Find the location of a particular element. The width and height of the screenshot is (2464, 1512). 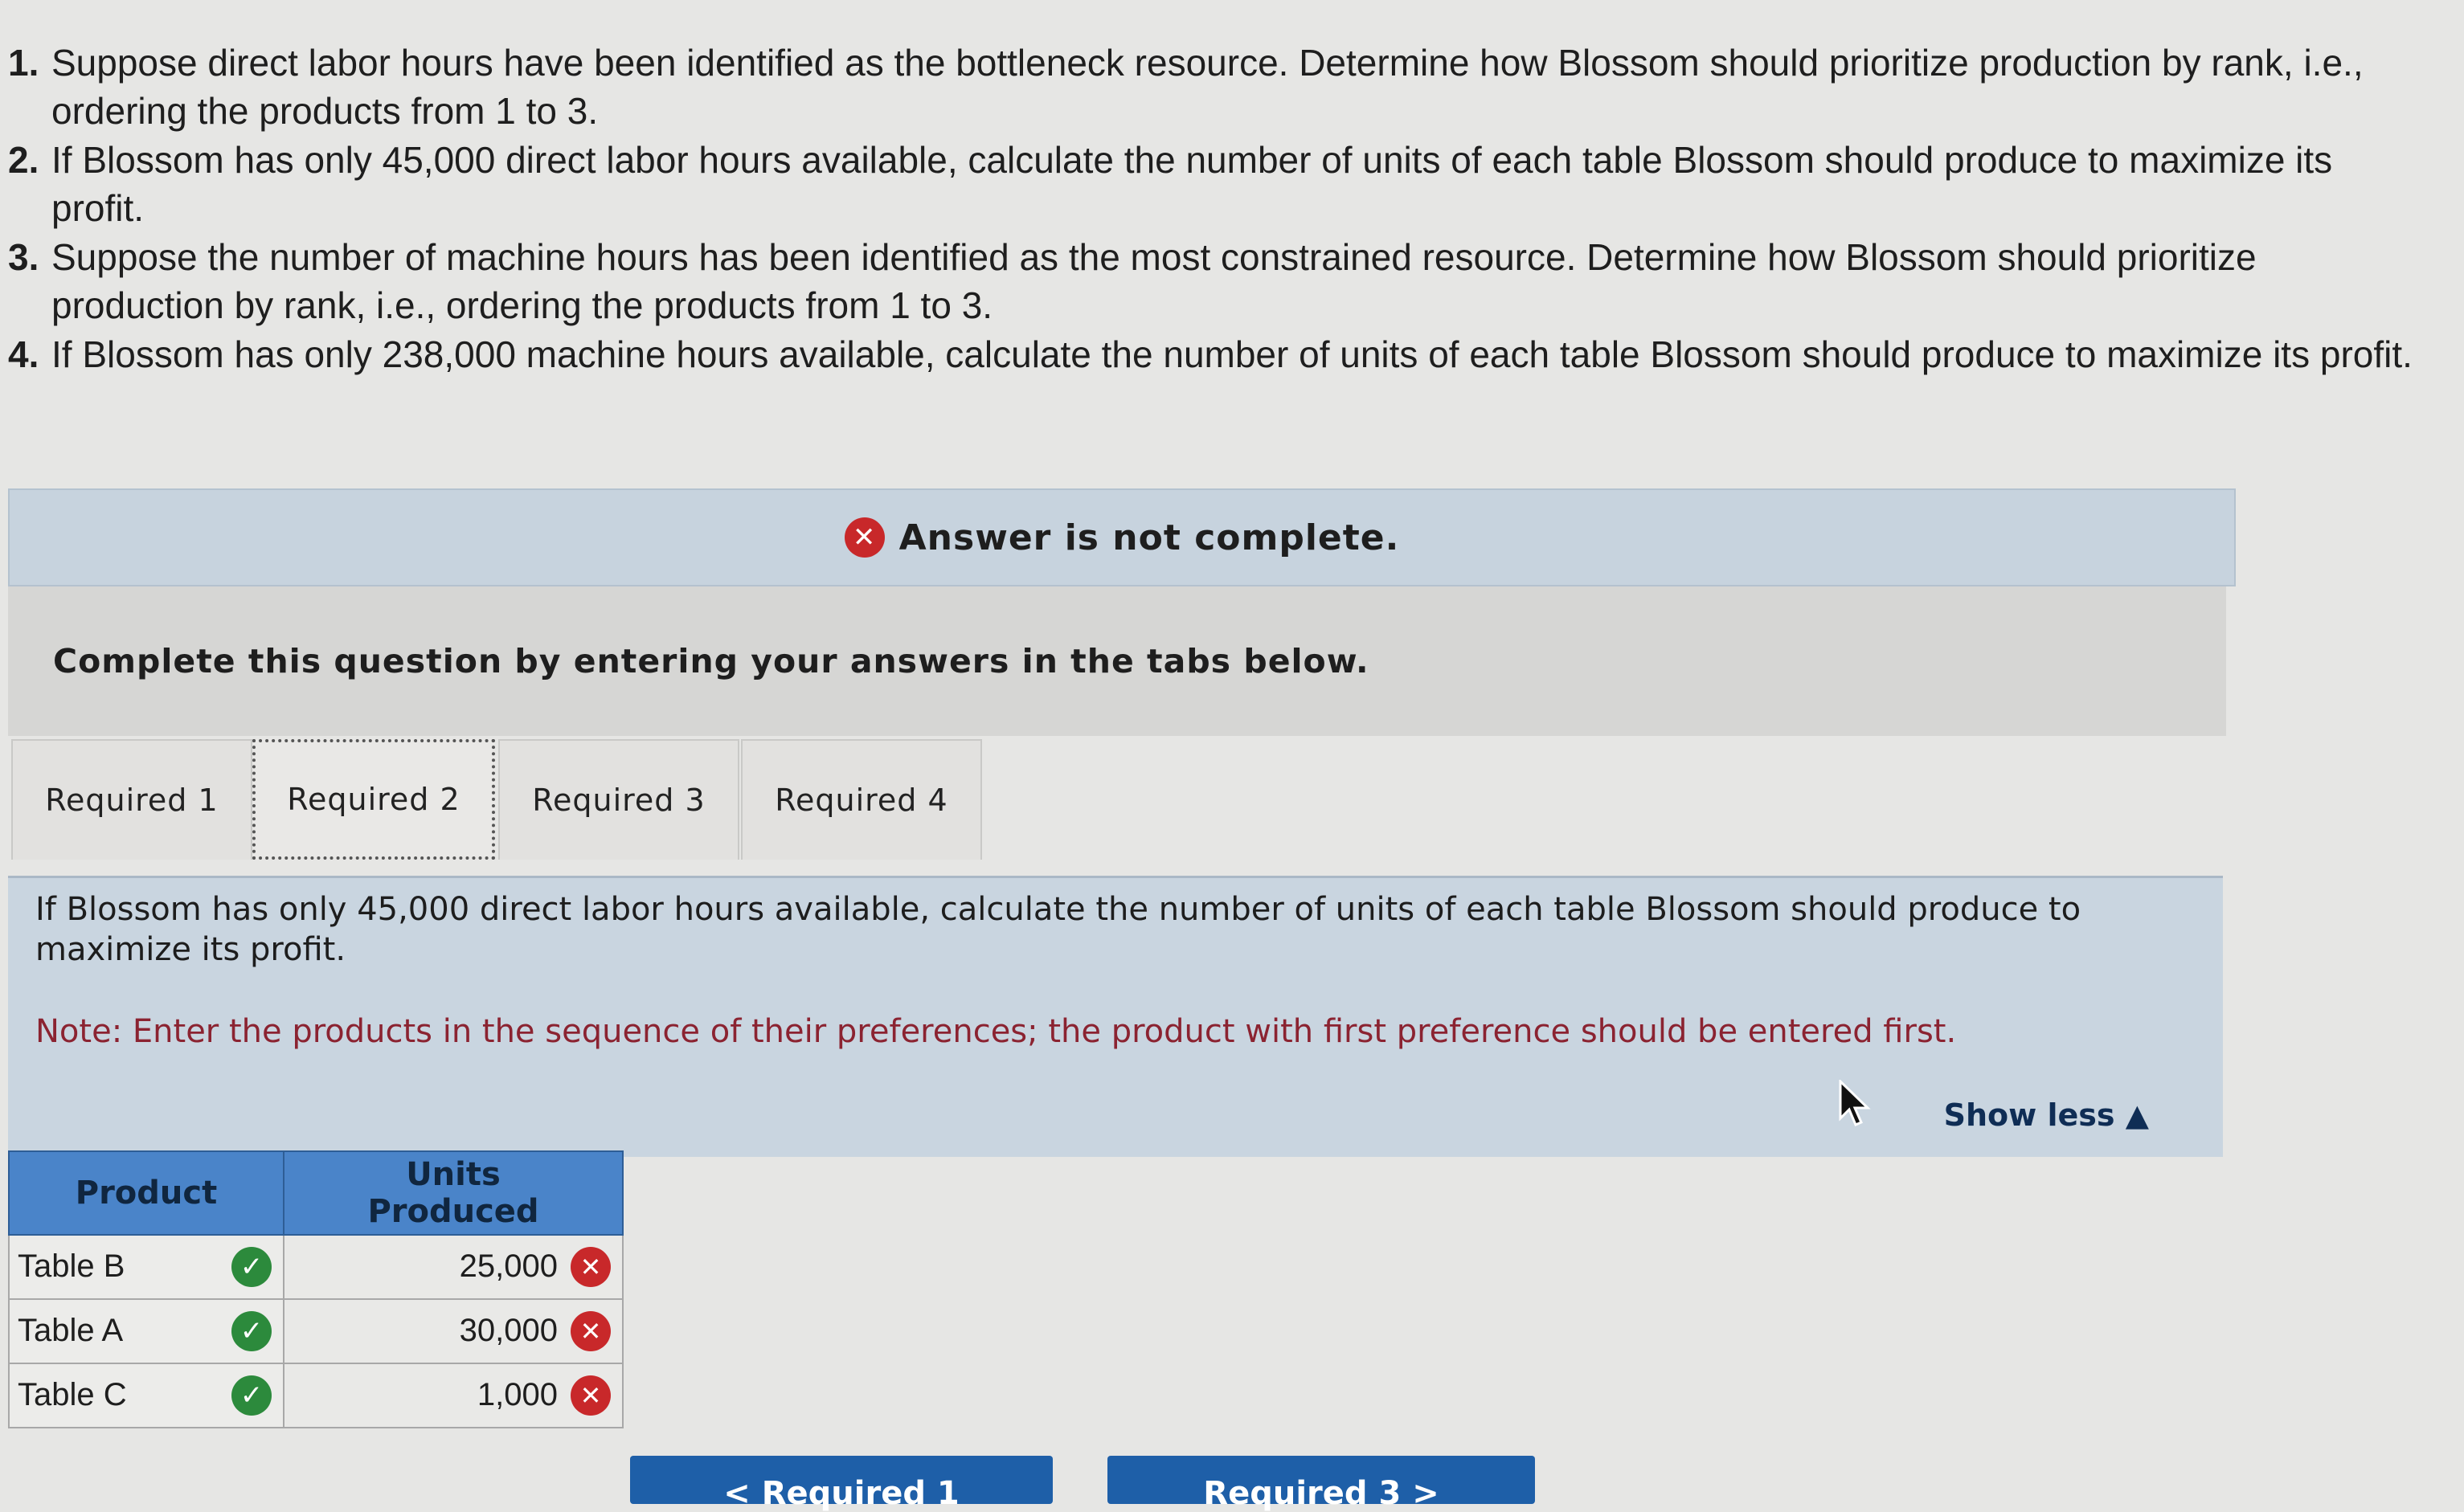

tab-required-2: Required 2 is located at coordinates (373, 799).